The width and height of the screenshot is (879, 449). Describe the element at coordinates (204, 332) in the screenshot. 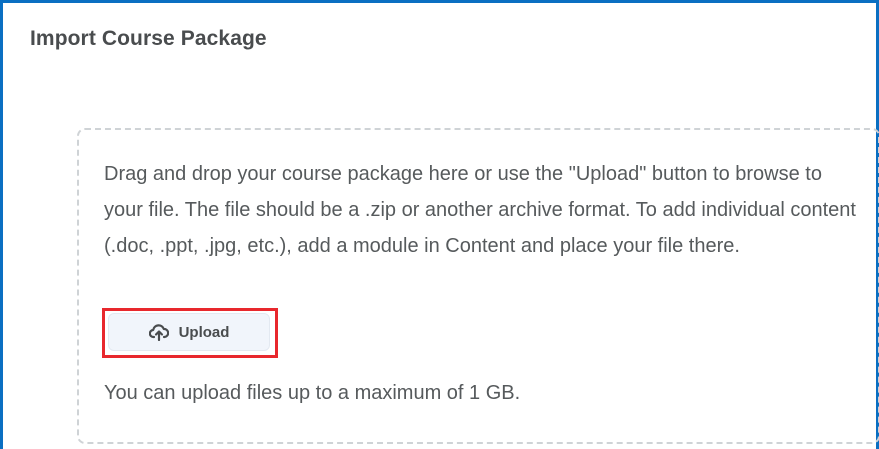

I see `upload-button-label: Upload` at that location.